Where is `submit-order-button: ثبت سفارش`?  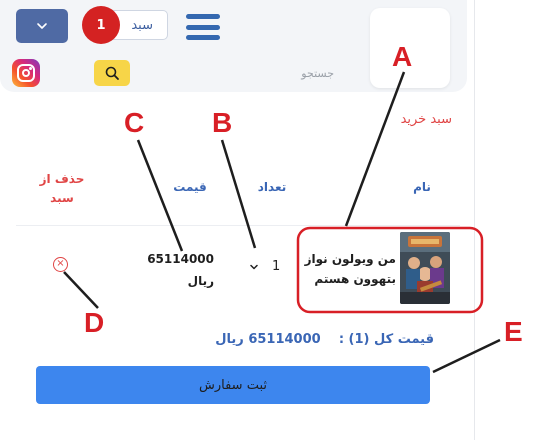
submit-order-button: ثبت سفارش is located at coordinates (233, 385).